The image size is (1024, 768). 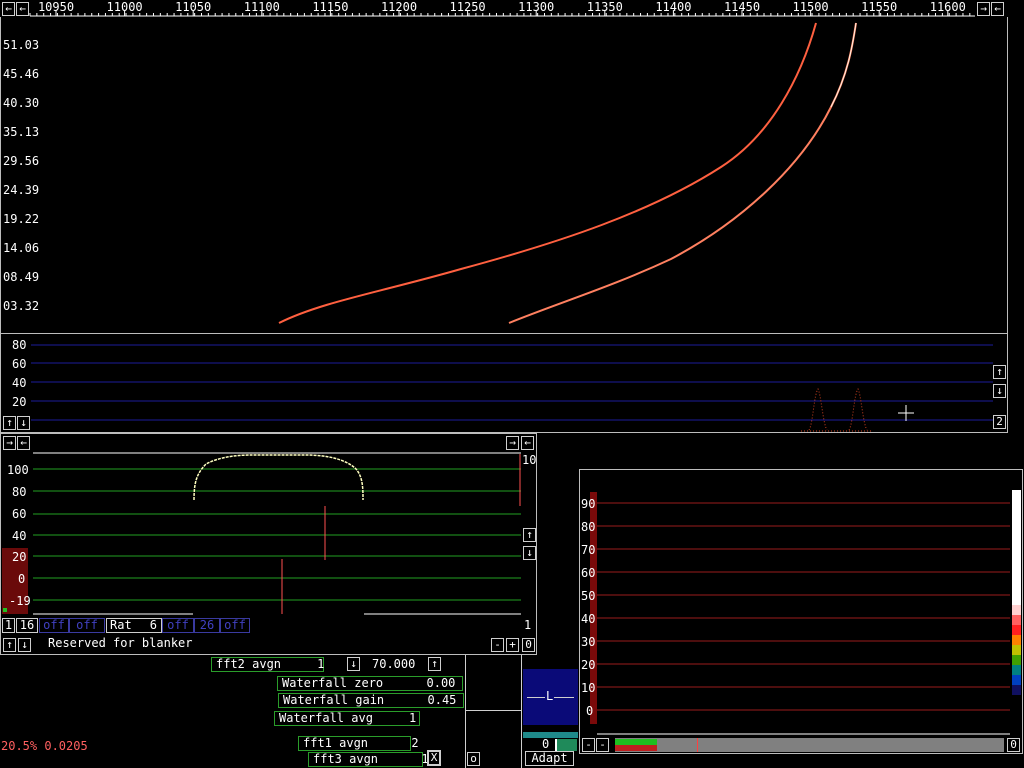 What do you see at coordinates (673, 7) in the screenshot?
I see `frequency-tick-label: 11400` at bounding box center [673, 7].